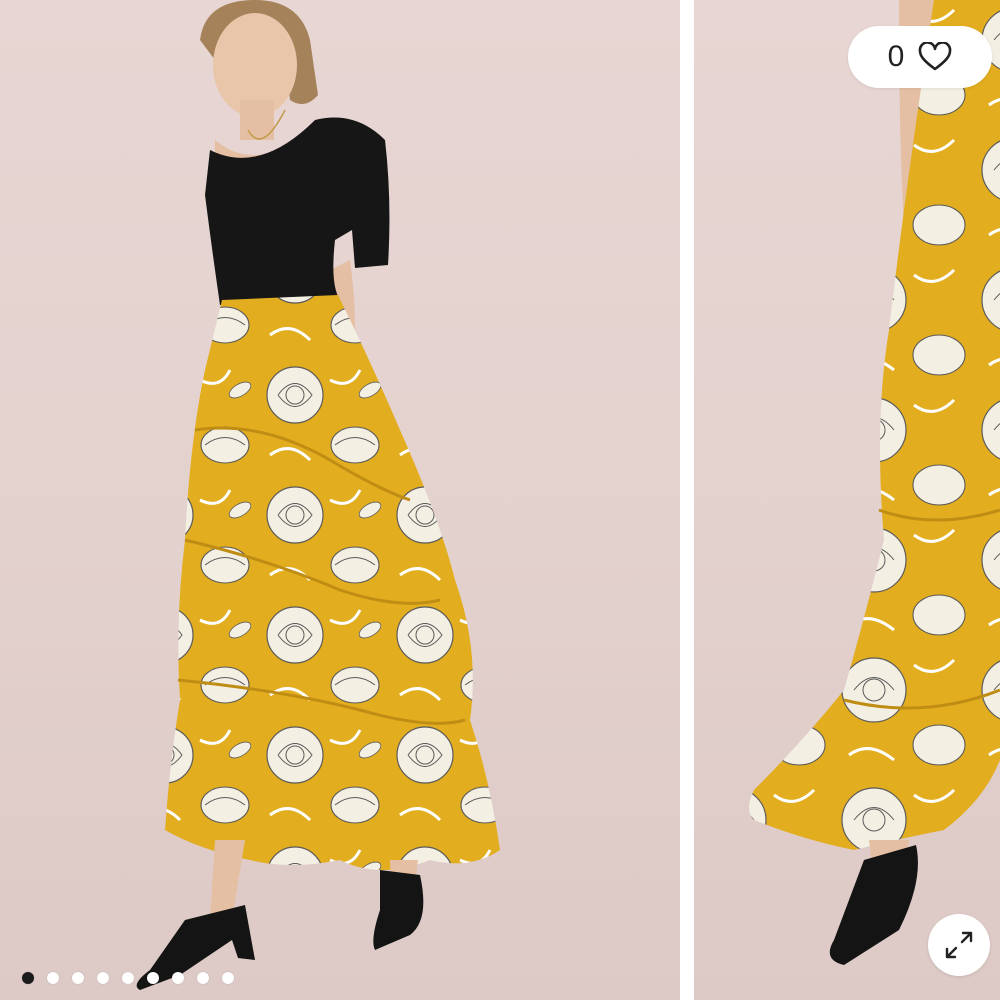 Image resolution: width=1000 pixels, height=1000 pixels. Describe the element at coordinates (935, 56) in the screenshot. I see `heart-outline-icon` at that location.